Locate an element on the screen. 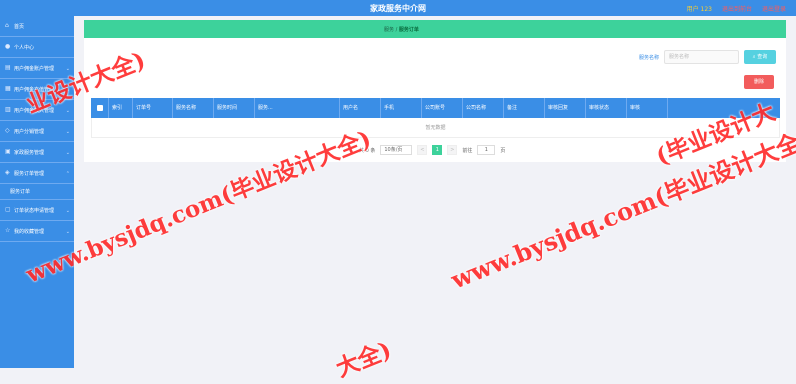  sidebar-item-favorites: ☆ 我的收藏管理 ⌄ is located at coordinates (37, 231).